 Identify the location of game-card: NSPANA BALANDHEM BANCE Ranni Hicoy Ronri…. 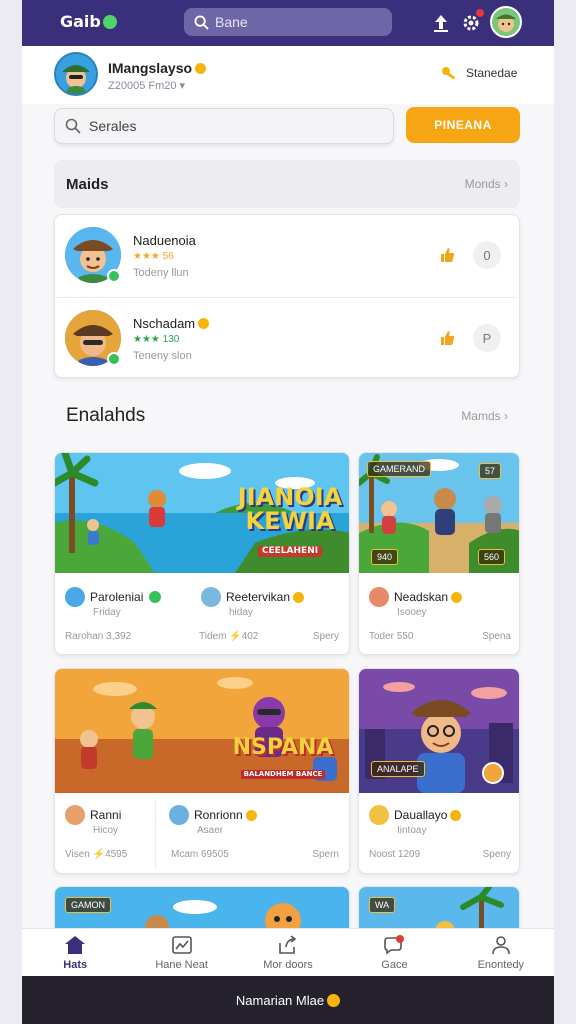
(202, 771).